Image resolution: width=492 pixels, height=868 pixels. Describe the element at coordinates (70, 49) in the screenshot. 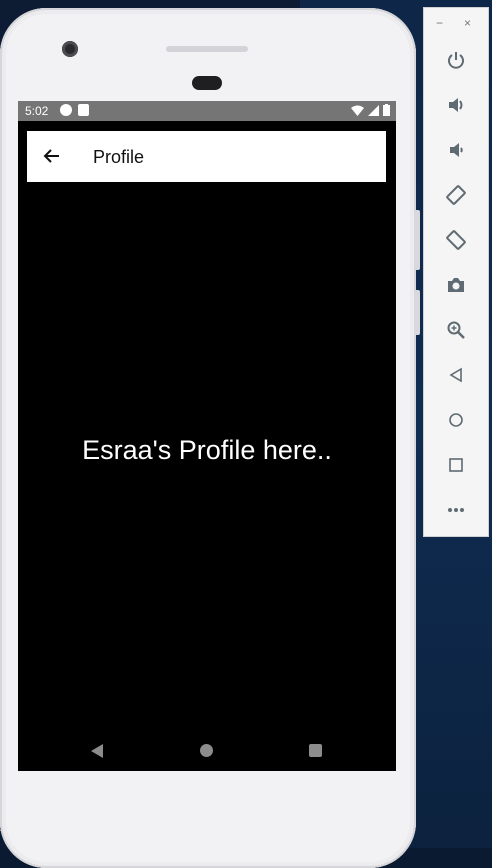

I see `front-camera-icon` at that location.